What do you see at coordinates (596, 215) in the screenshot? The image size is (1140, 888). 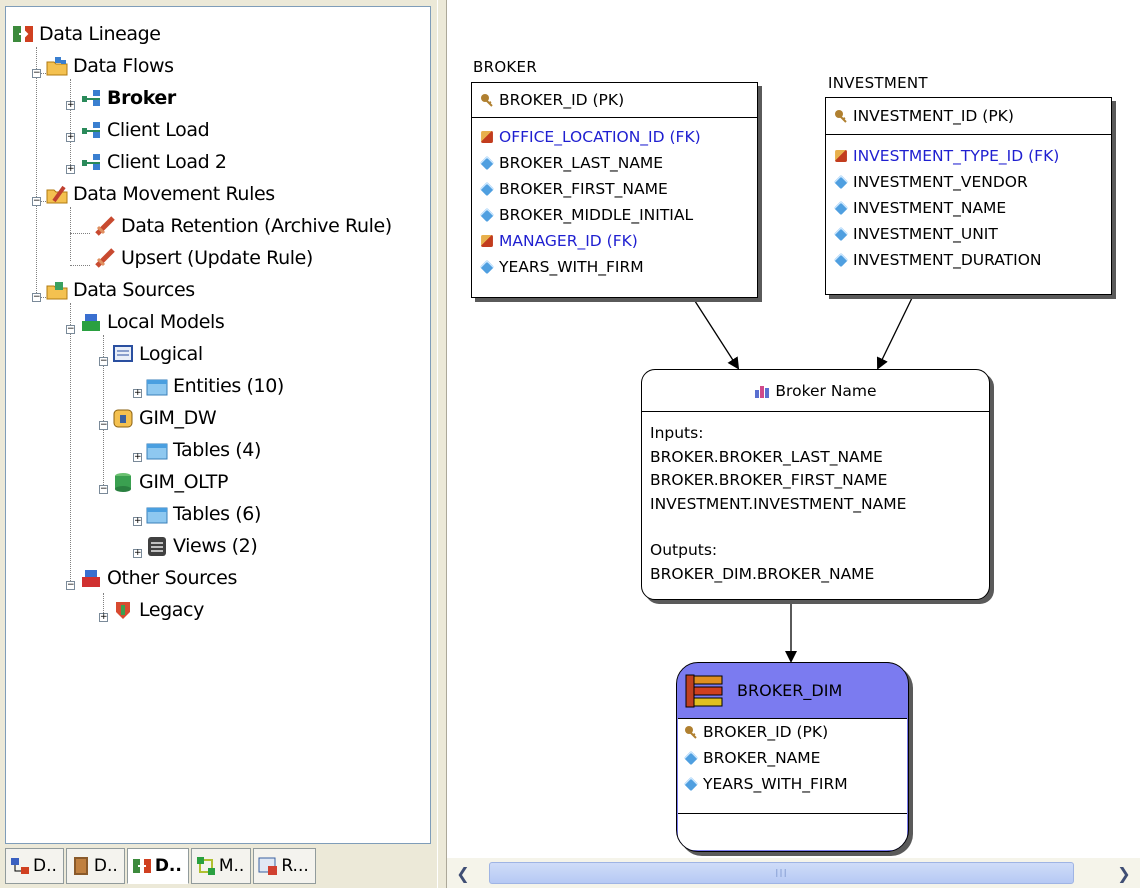 I see `attribute-name: BROKER_MIDDLE_INITIAL` at bounding box center [596, 215].